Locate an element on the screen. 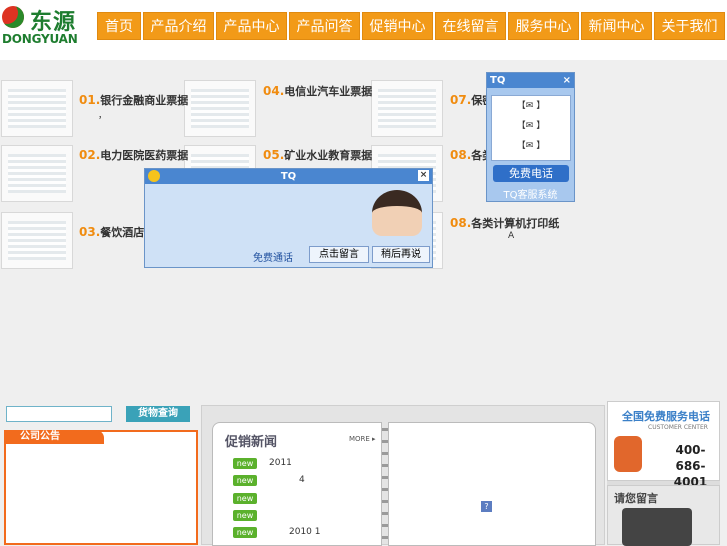  promo-title: 促销新闻 is located at coordinates (251, 442).